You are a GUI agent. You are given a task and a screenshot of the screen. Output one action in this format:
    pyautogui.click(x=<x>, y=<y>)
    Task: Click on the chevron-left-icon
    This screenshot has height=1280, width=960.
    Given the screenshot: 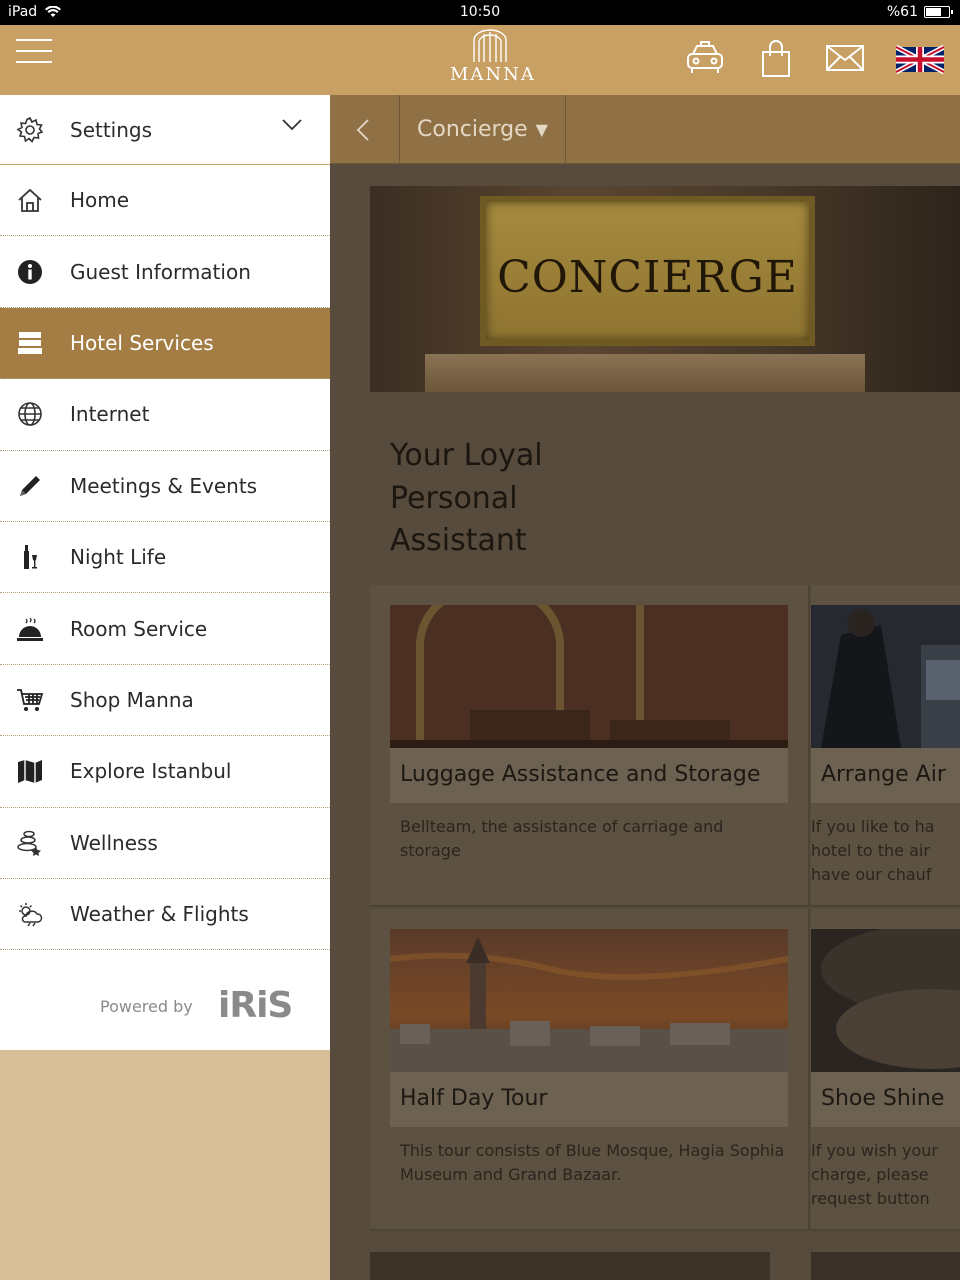 What is the action you would take?
    pyautogui.click(x=362, y=130)
    